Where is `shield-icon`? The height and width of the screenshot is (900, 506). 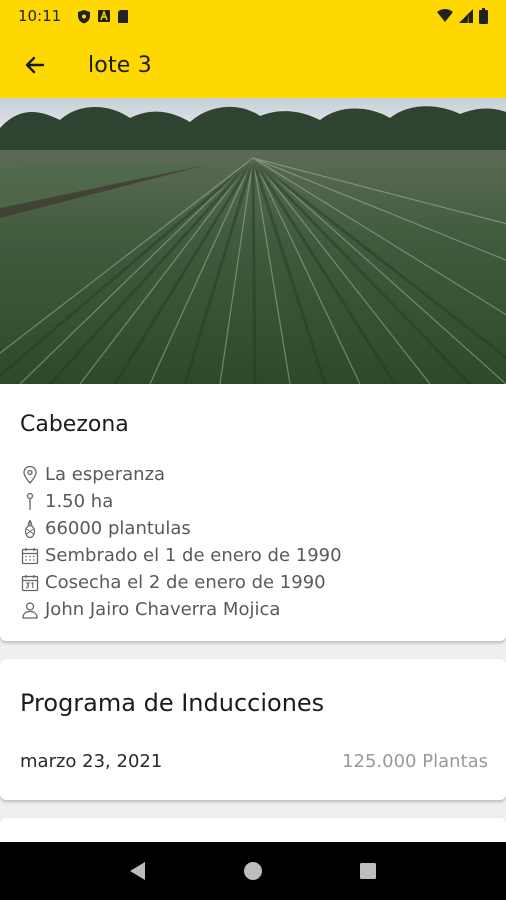
shield-icon is located at coordinates (84, 16).